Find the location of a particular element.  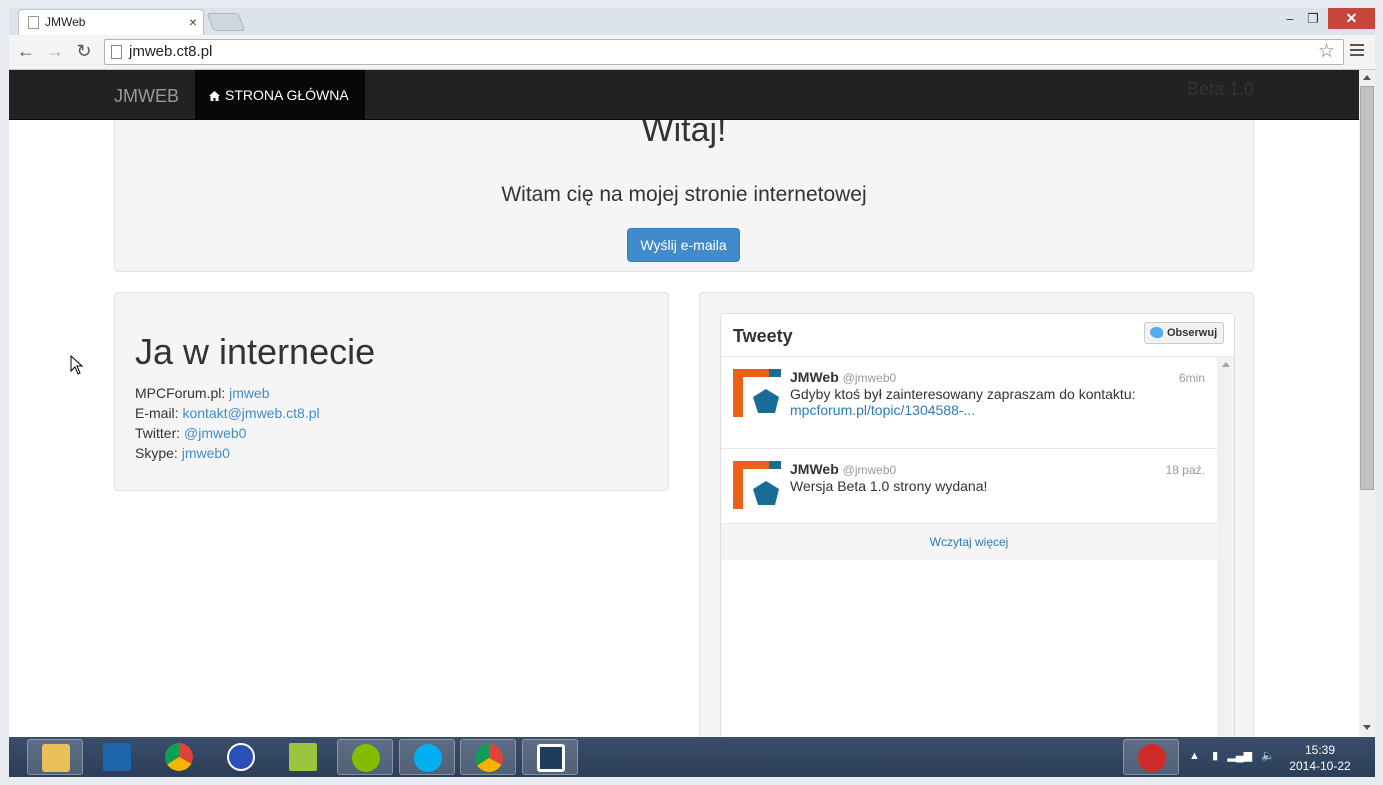

restore-button: ❐ is located at coordinates (1313, 19).